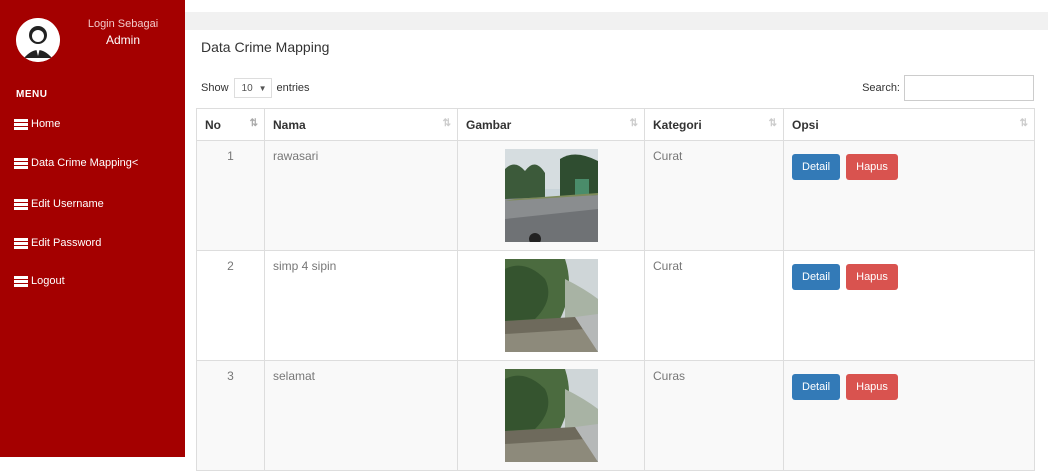 The height and width of the screenshot is (471, 1048). Describe the element at coordinates (123, 24) in the screenshot. I see `login-label: Login Sebagai` at that location.